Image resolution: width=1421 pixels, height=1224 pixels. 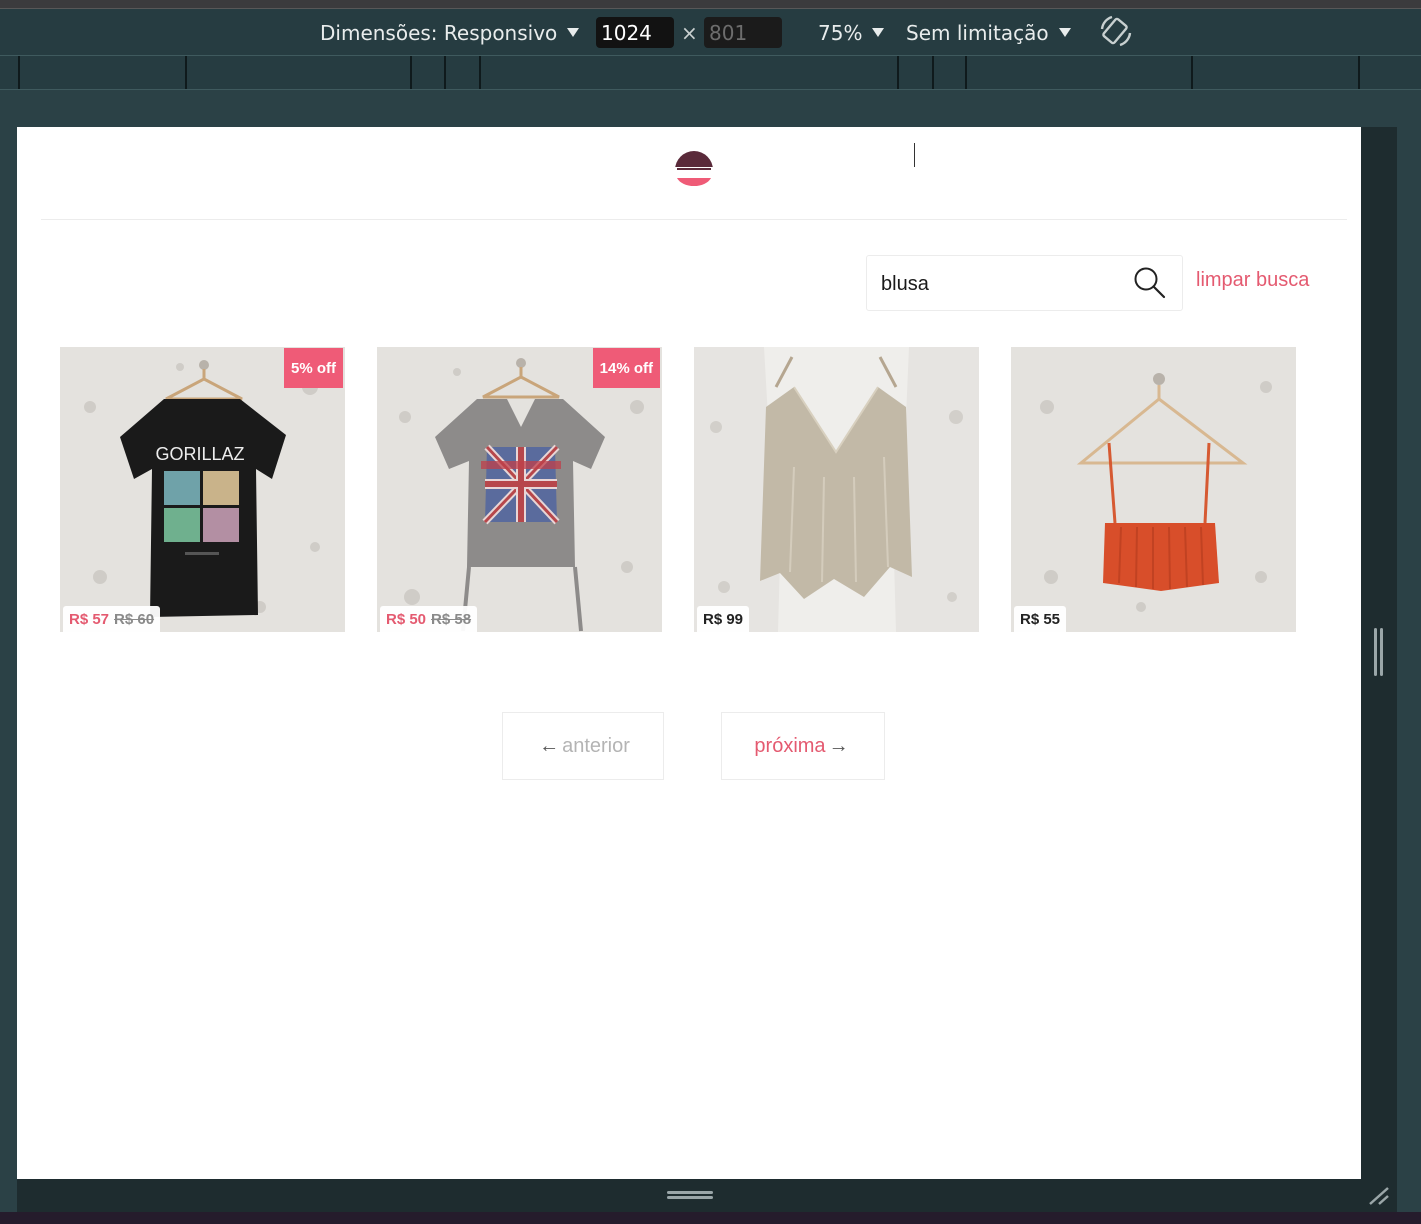 What do you see at coordinates (710, 108) in the screenshot?
I see `ruler-spacer` at bounding box center [710, 108].